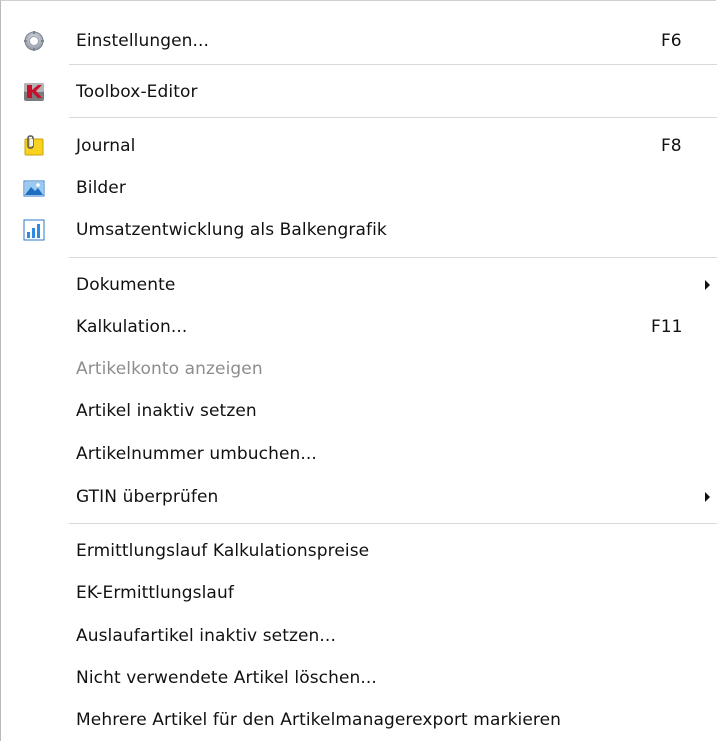  What do you see at coordinates (126, 285) in the screenshot?
I see `menu-item-label: Dokumente` at bounding box center [126, 285].